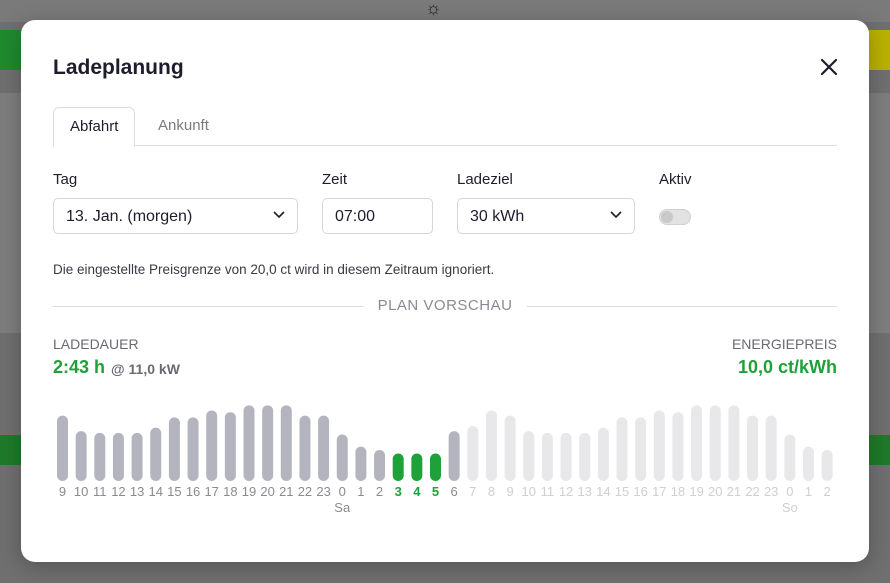  What do you see at coordinates (94, 127) in the screenshot?
I see `tab-departure: Abfahrt` at bounding box center [94, 127].